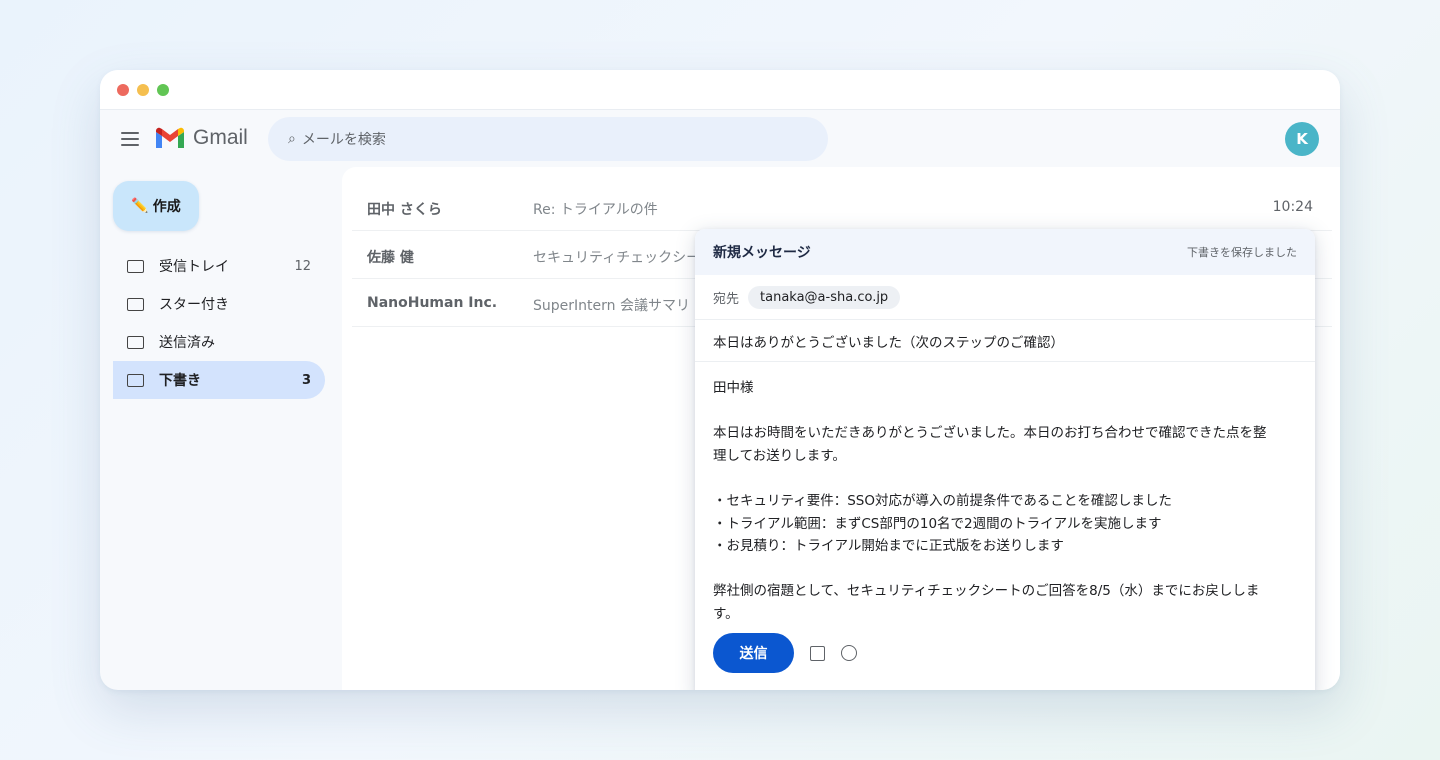  I want to click on sidebar-item-count: 12, so click(302, 266).